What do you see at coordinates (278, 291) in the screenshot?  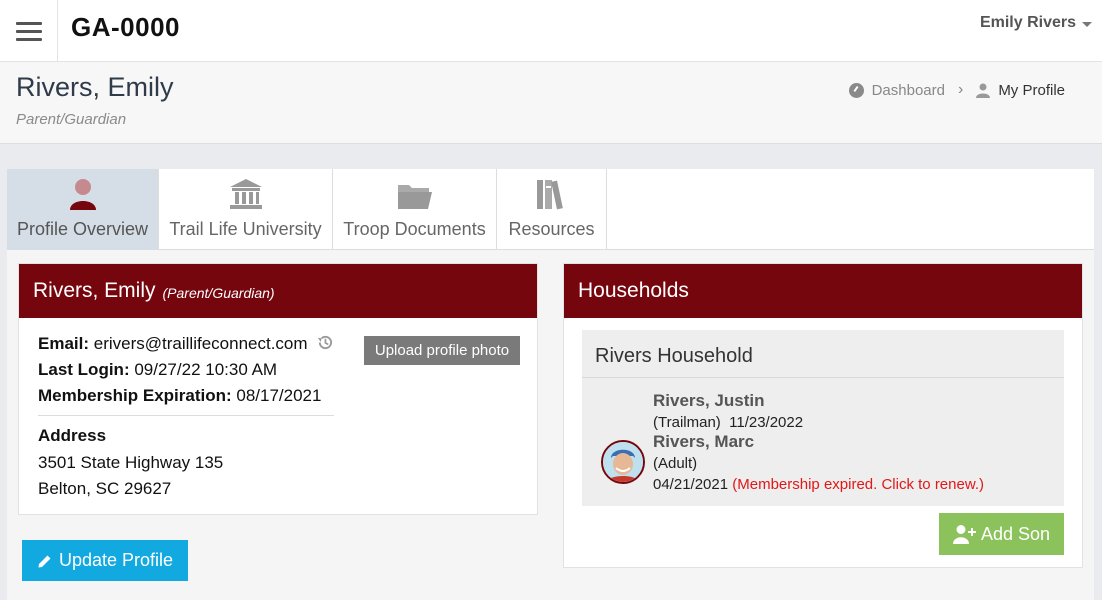 I see `profile-card-header: Rivers, Emily (Parent/Guardian)` at bounding box center [278, 291].